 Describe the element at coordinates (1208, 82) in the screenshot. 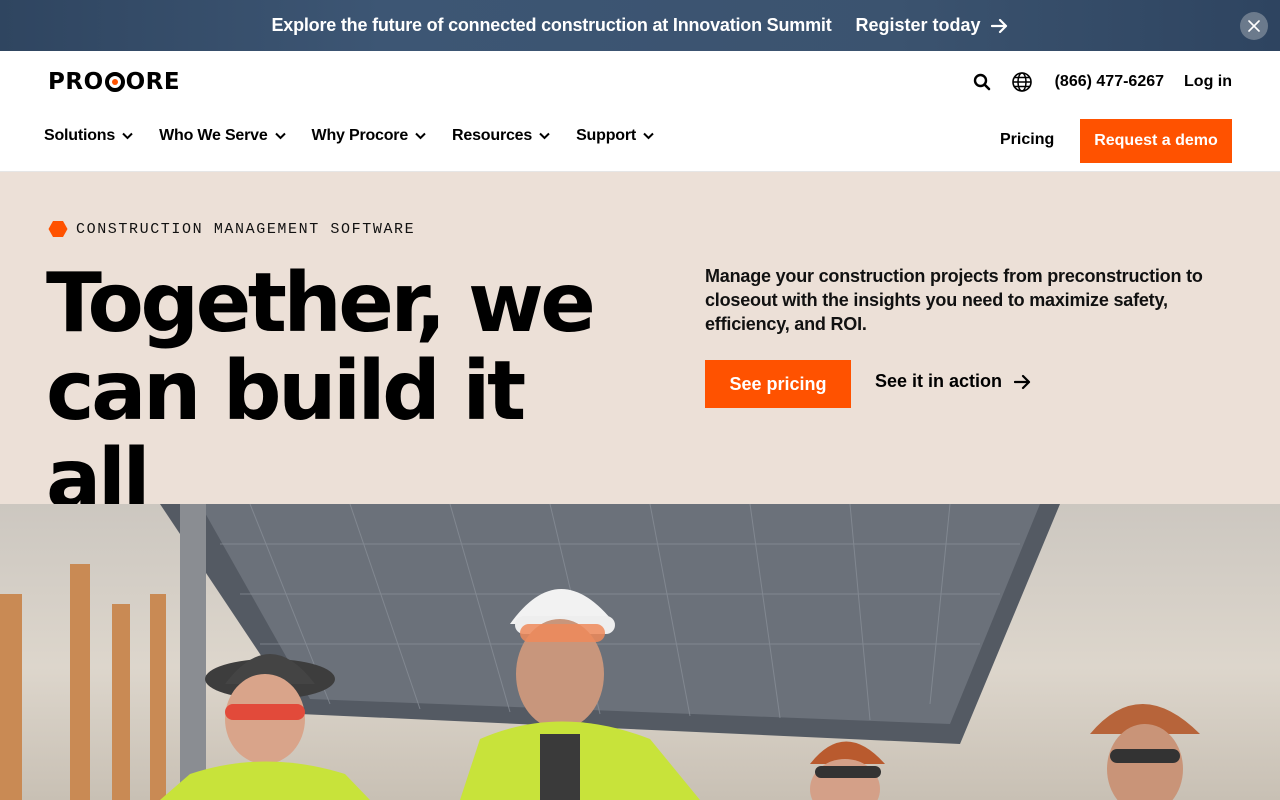

I see `login-link: Log in` at that location.